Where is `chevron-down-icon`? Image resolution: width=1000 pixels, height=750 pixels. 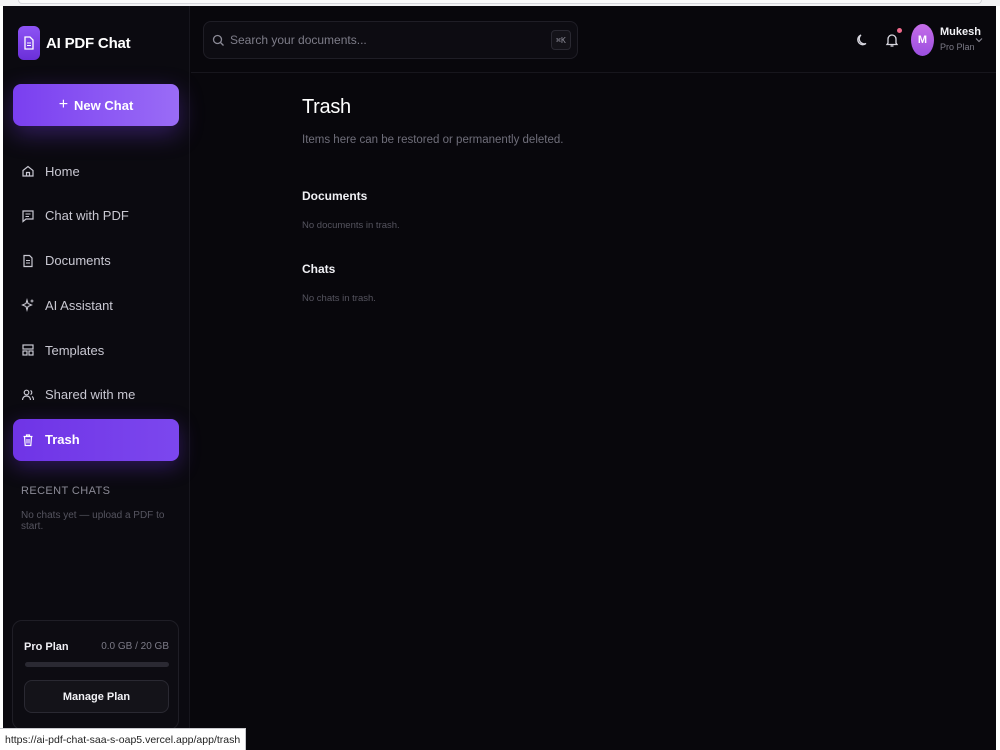 chevron-down-icon is located at coordinates (979, 40).